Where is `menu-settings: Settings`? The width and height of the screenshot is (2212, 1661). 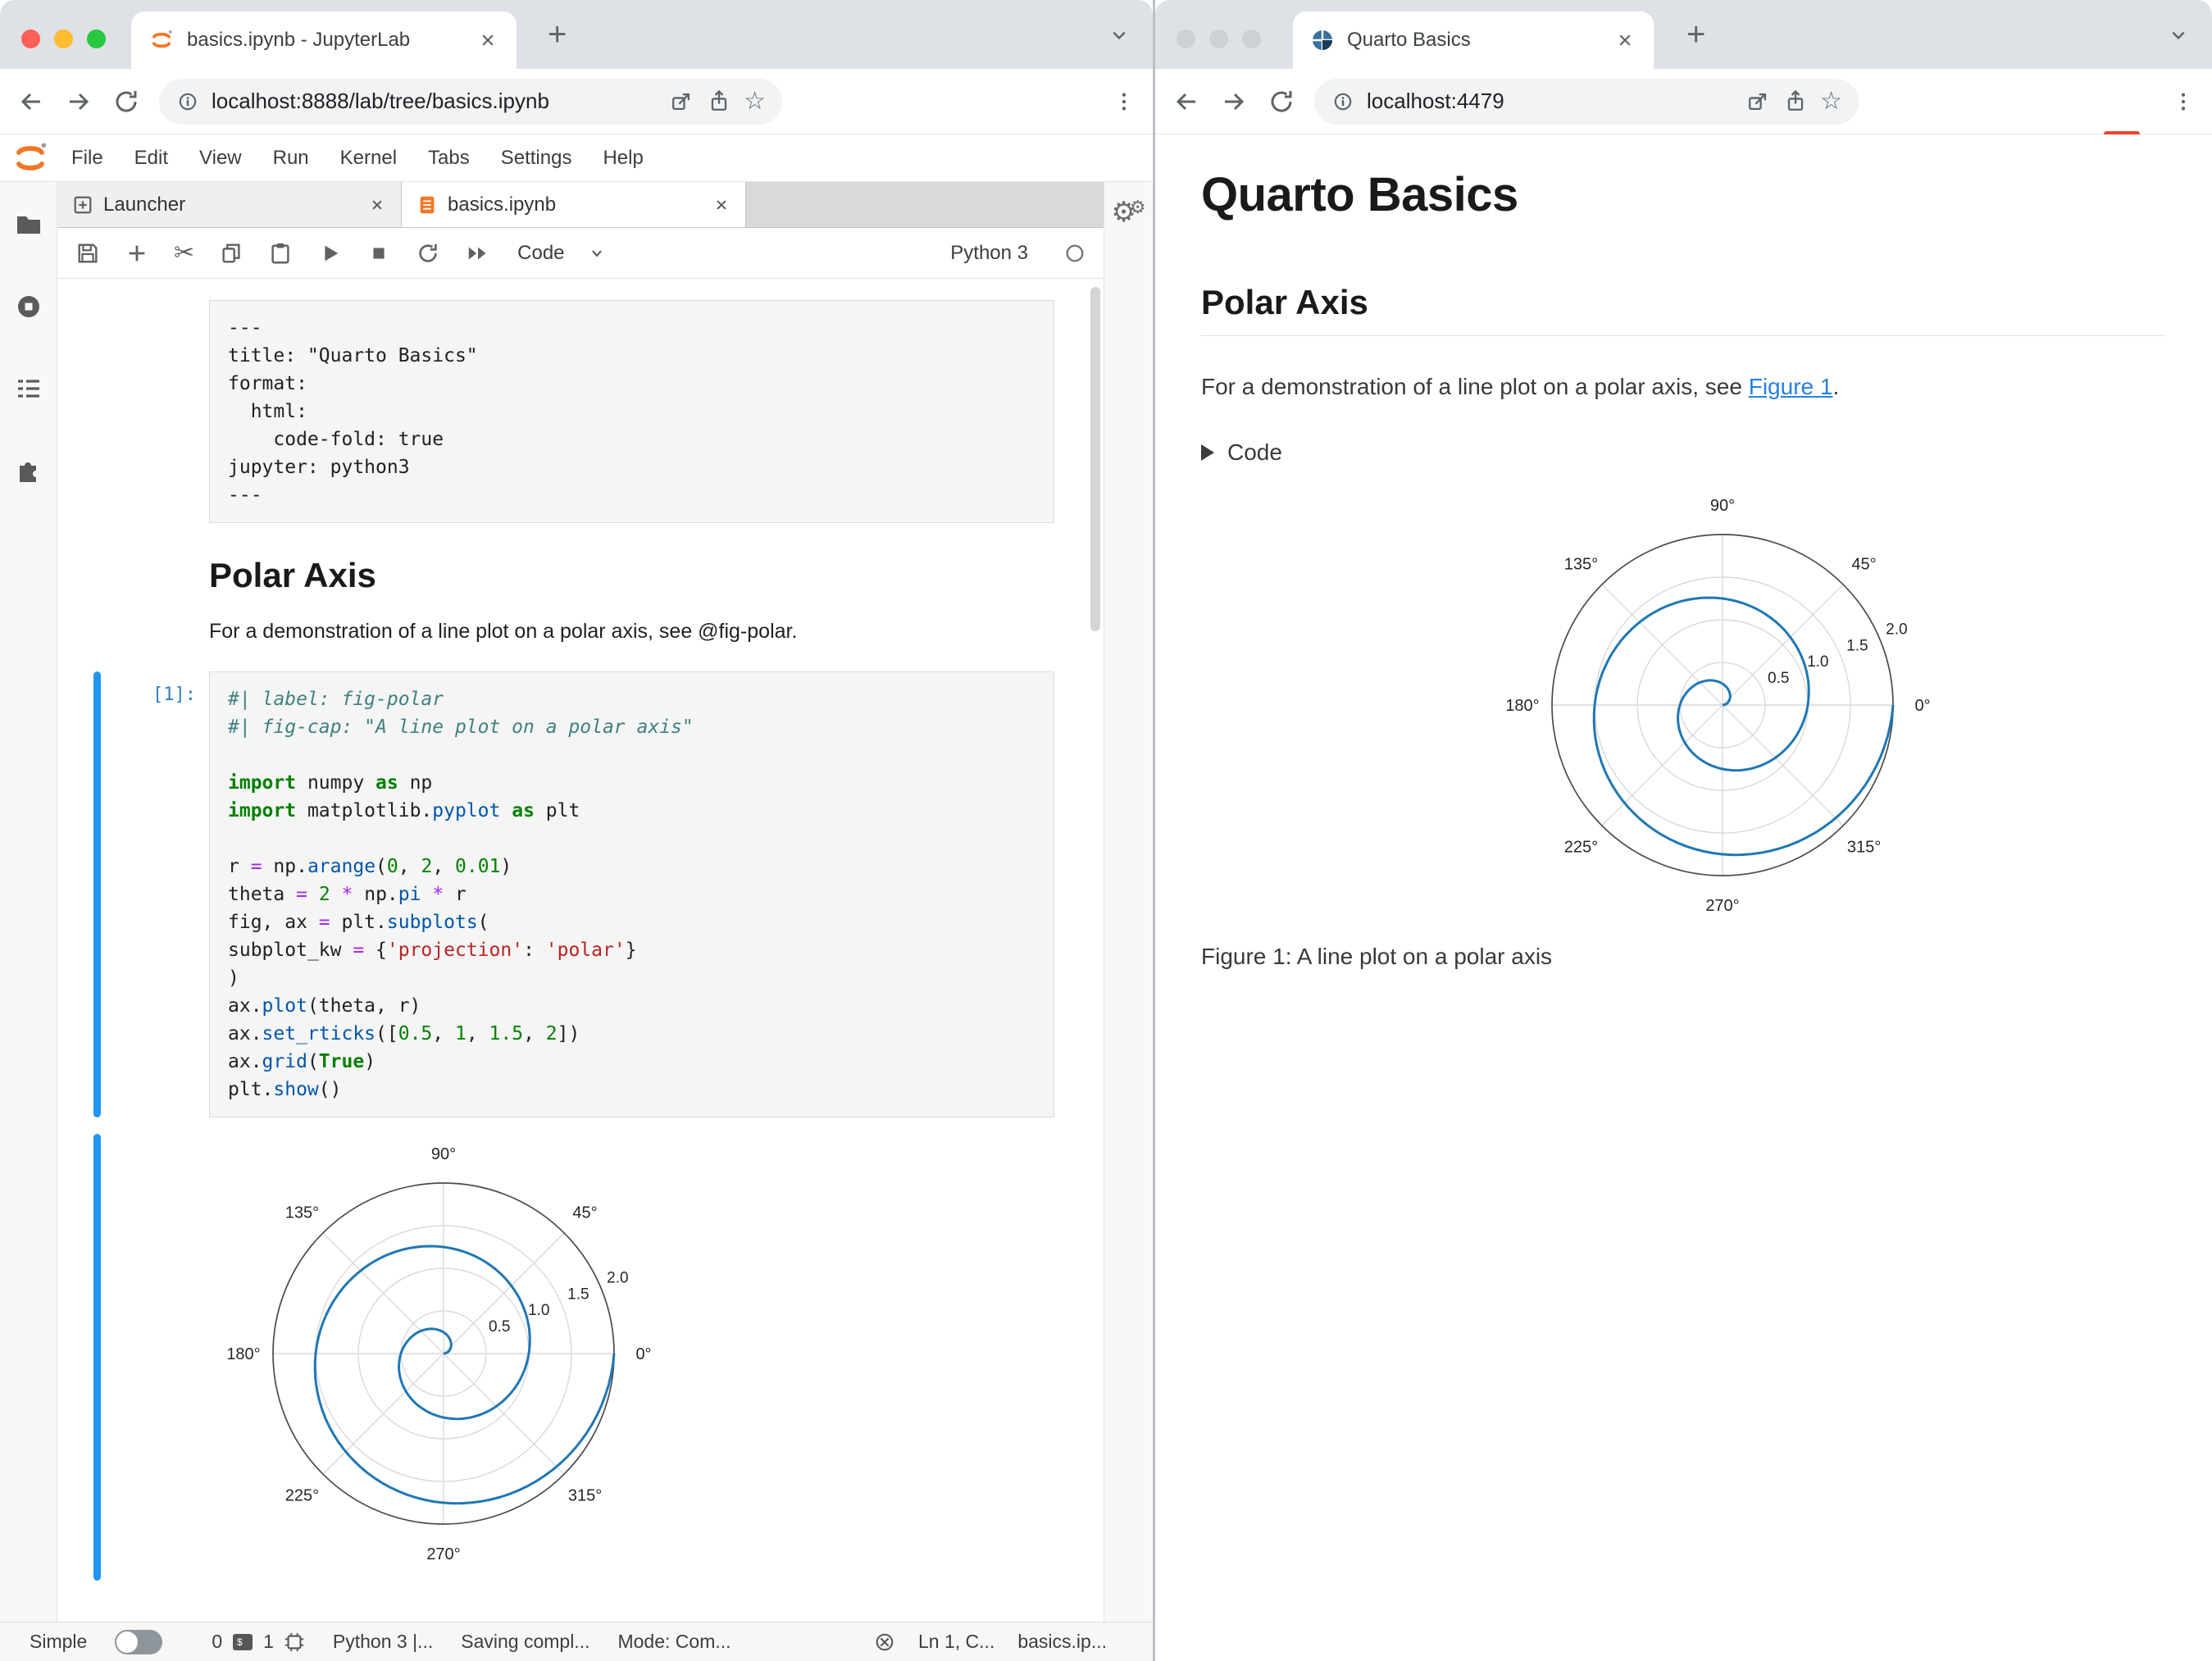
menu-settings: Settings is located at coordinates (536, 158).